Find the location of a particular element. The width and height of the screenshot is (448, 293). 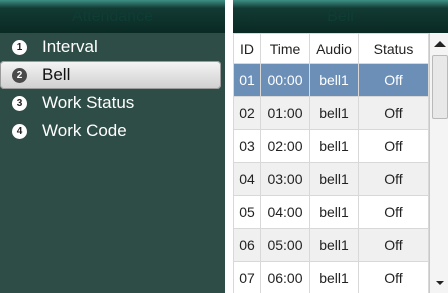

scroll-up-arrow-icon is located at coordinates (440, 44).